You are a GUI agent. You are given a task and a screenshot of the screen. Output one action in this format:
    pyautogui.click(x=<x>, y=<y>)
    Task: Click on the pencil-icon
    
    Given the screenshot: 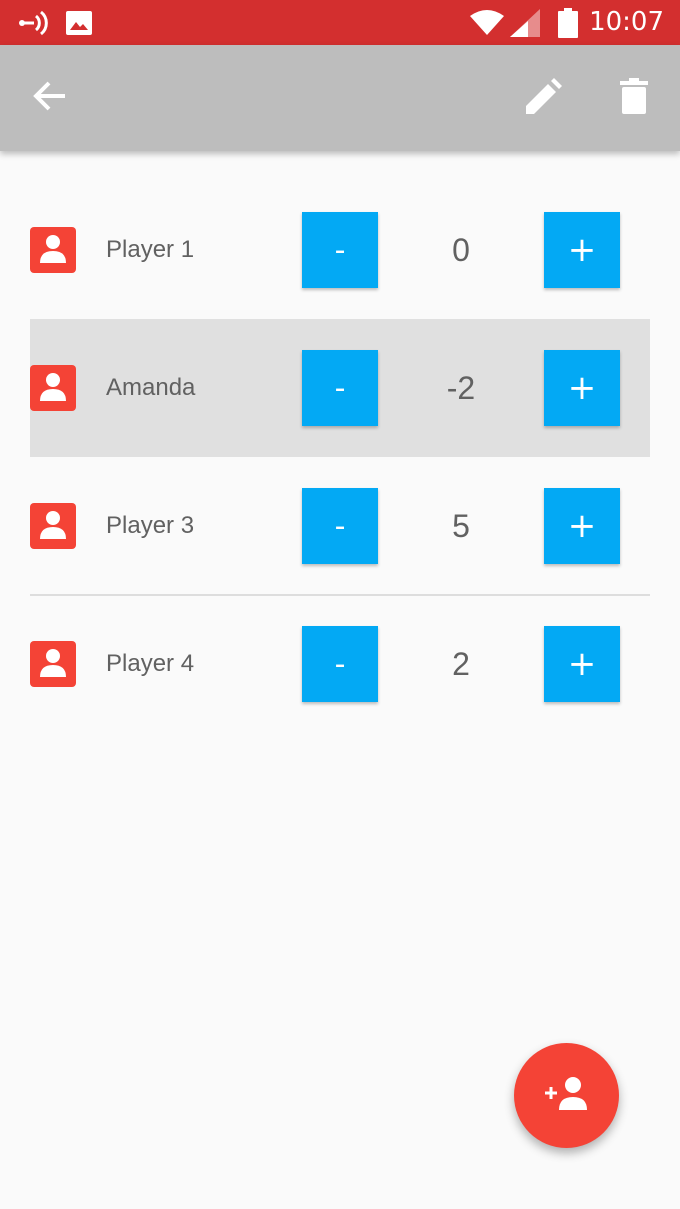 What is the action you would take?
    pyautogui.click(x=544, y=98)
    